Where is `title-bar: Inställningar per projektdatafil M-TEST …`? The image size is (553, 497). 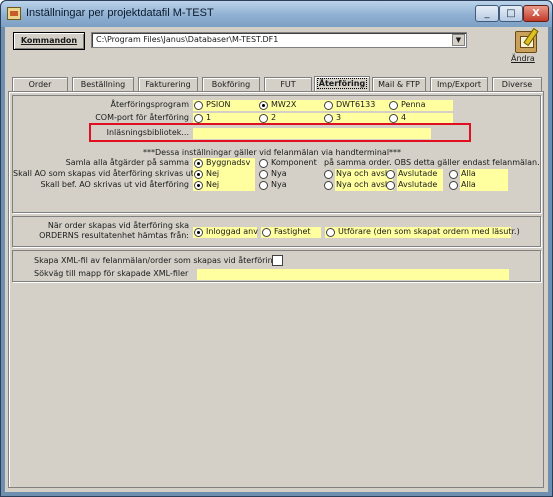 title-bar: Inställningar per projektdatafil M-TEST … is located at coordinates (276, 14).